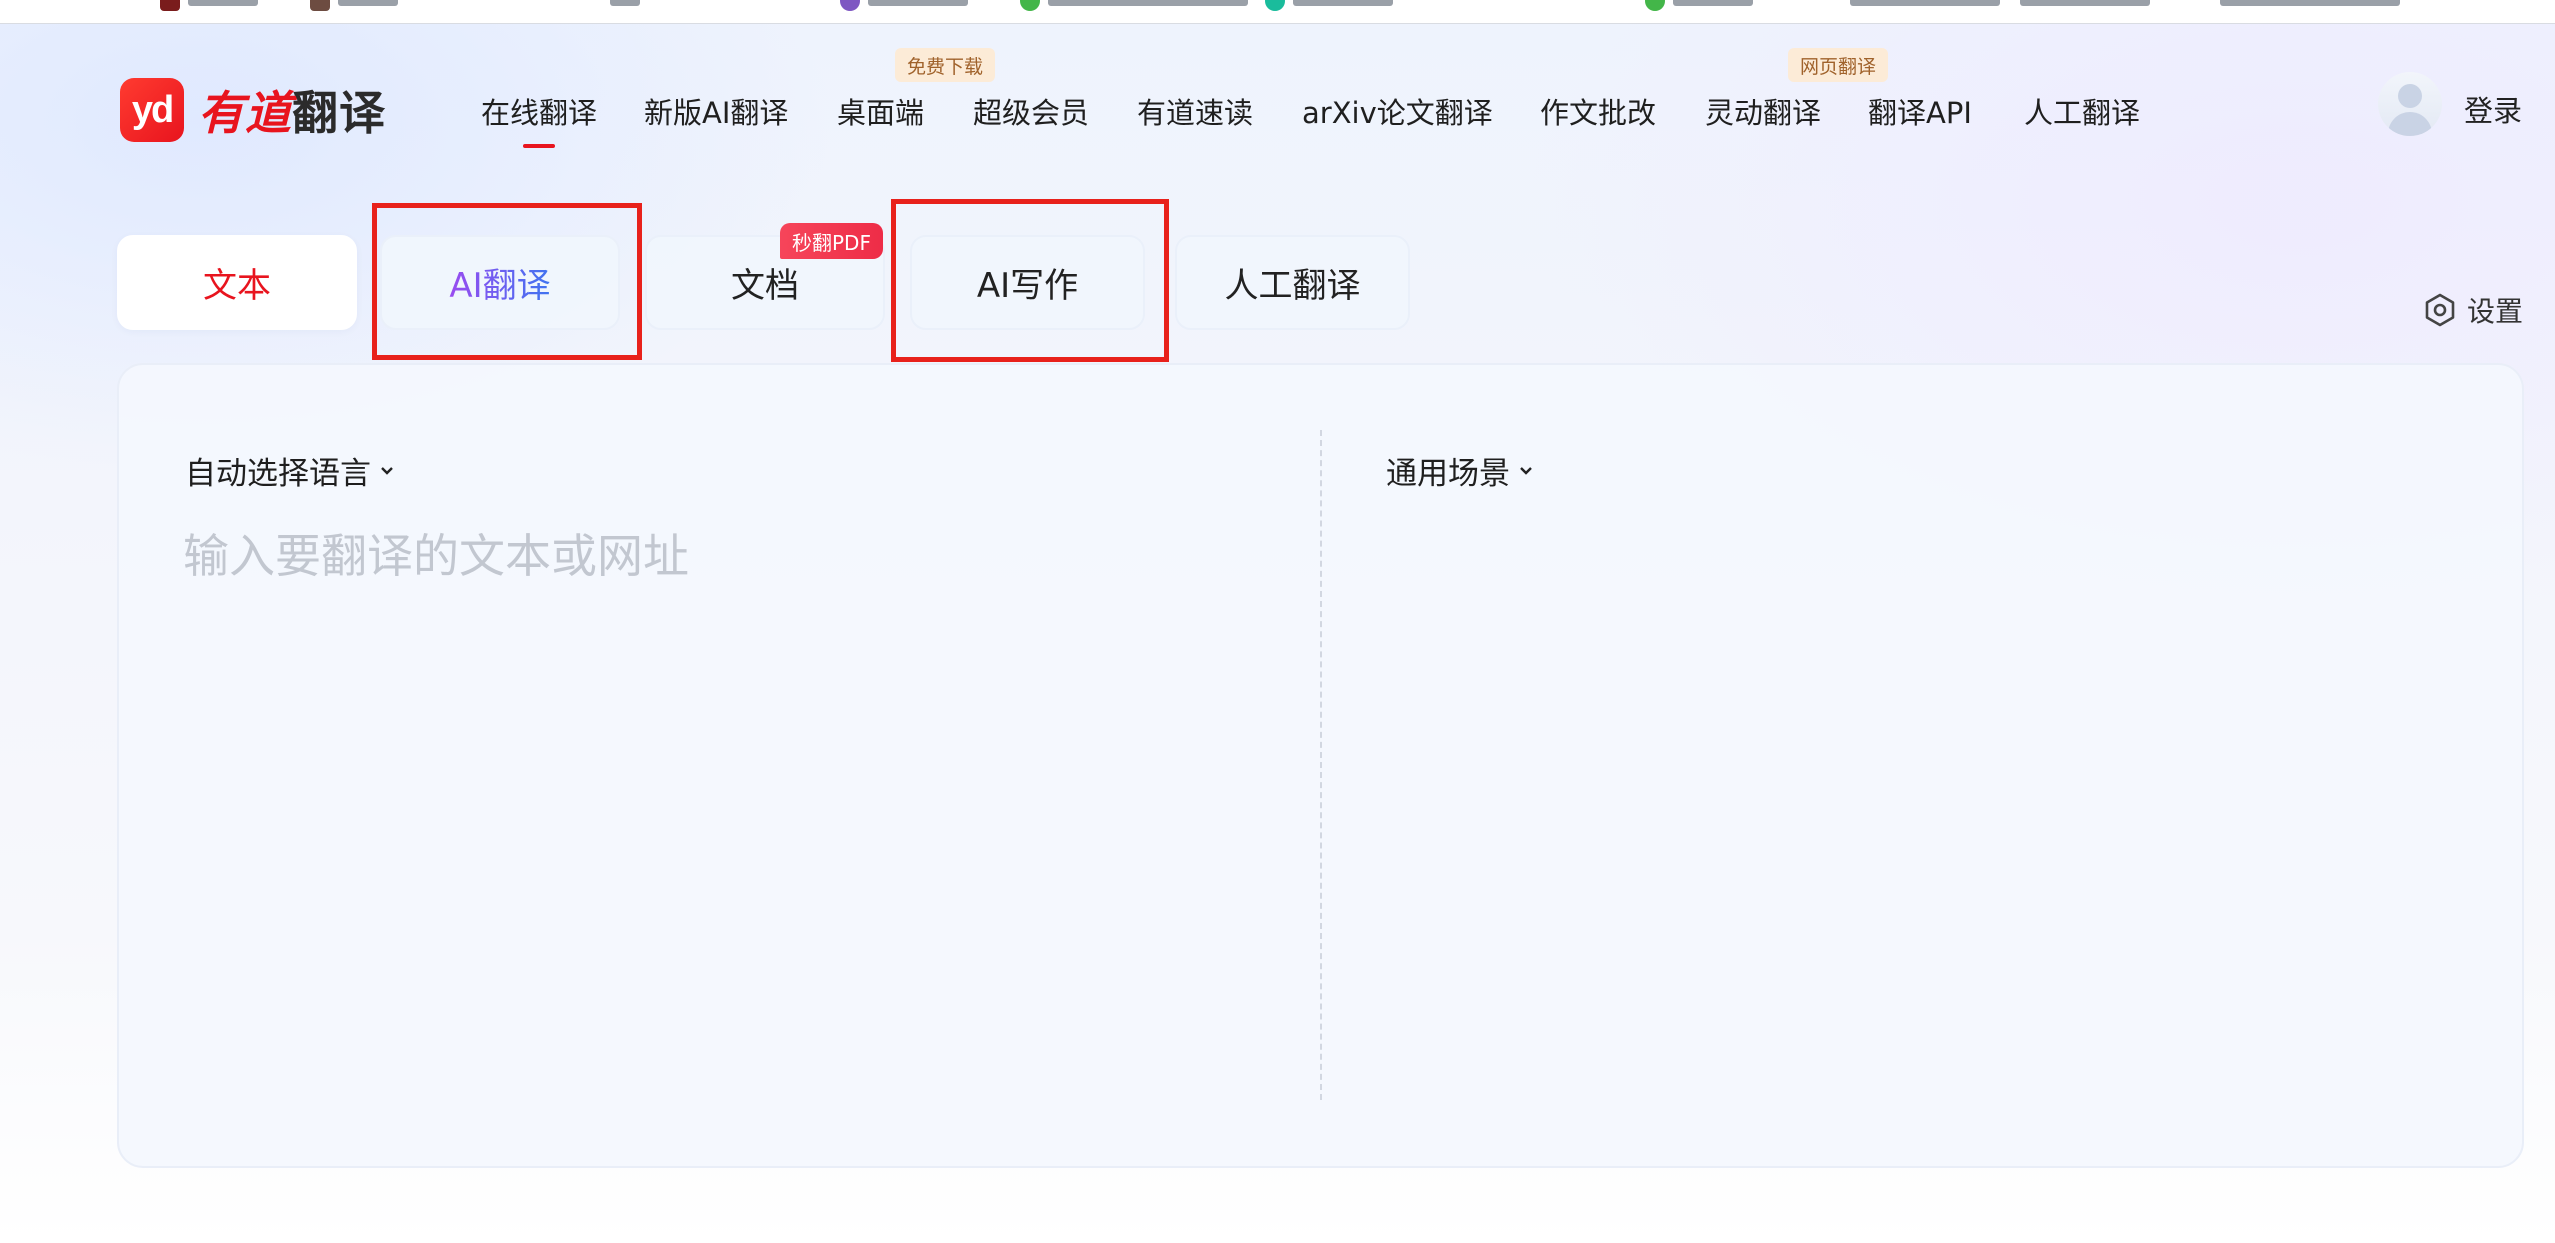 This screenshot has width=2555, height=1243. I want to click on scene-label: 通用场景, so click(1448, 474).